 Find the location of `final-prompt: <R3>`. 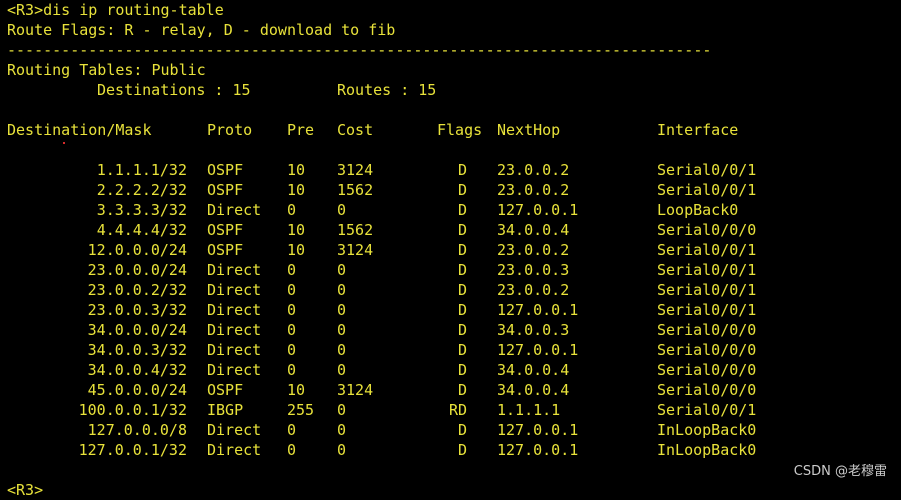

final-prompt: <R3> is located at coordinates (25, 490).